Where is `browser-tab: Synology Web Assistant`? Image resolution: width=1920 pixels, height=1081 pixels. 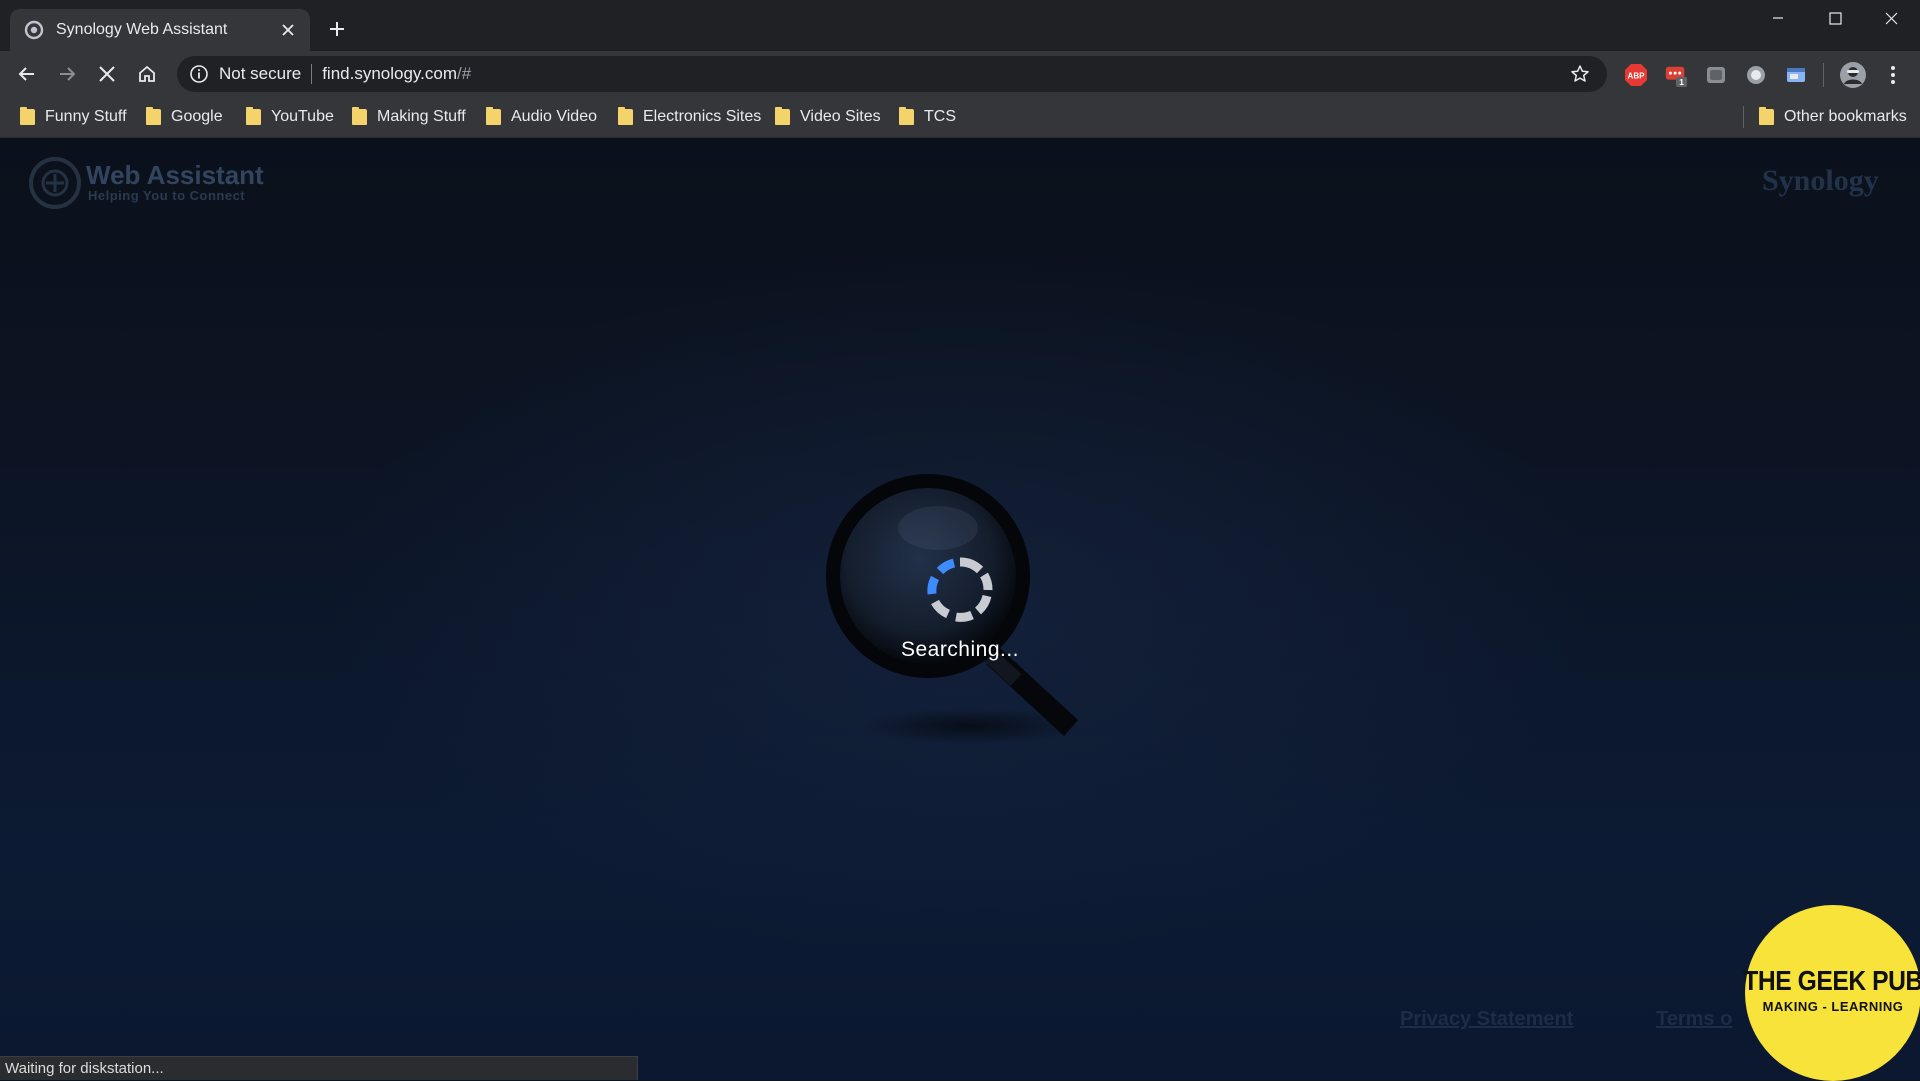
browser-tab: Synology Web Assistant is located at coordinates (160, 30).